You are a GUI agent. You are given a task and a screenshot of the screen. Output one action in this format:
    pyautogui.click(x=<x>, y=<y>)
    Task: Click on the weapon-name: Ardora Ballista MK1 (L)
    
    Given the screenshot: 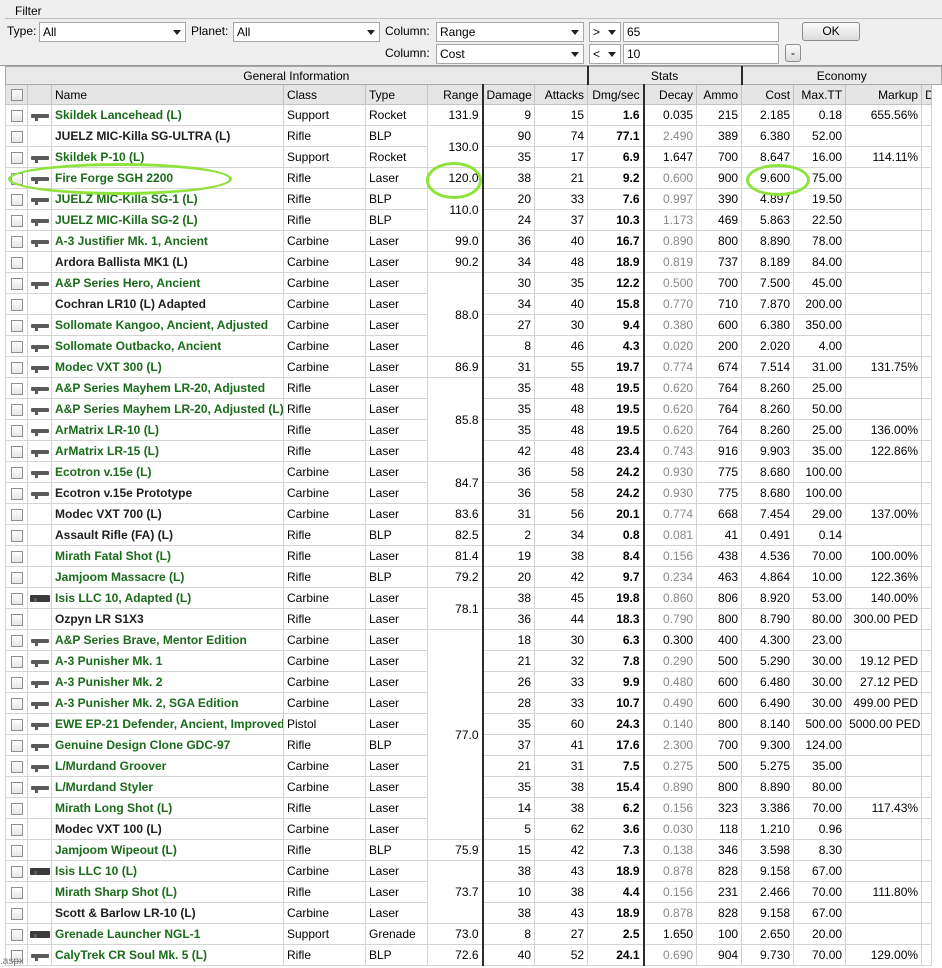 What is the action you would take?
    pyautogui.click(x=167, y=262)
    